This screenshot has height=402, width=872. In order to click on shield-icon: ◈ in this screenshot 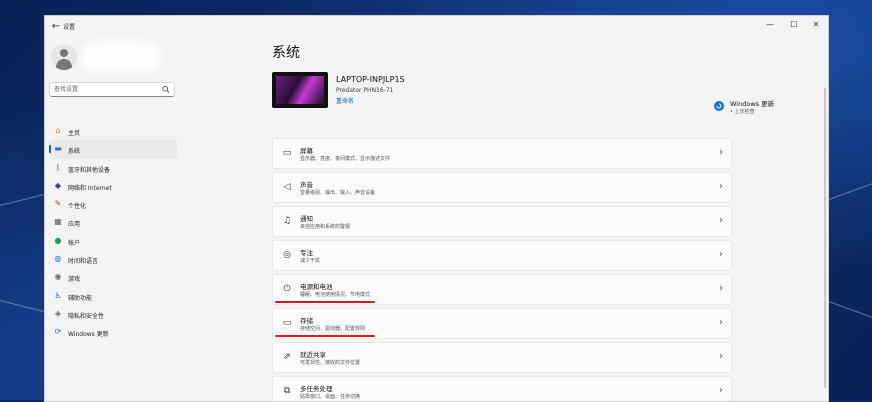, I will do `click(58, 313)`.